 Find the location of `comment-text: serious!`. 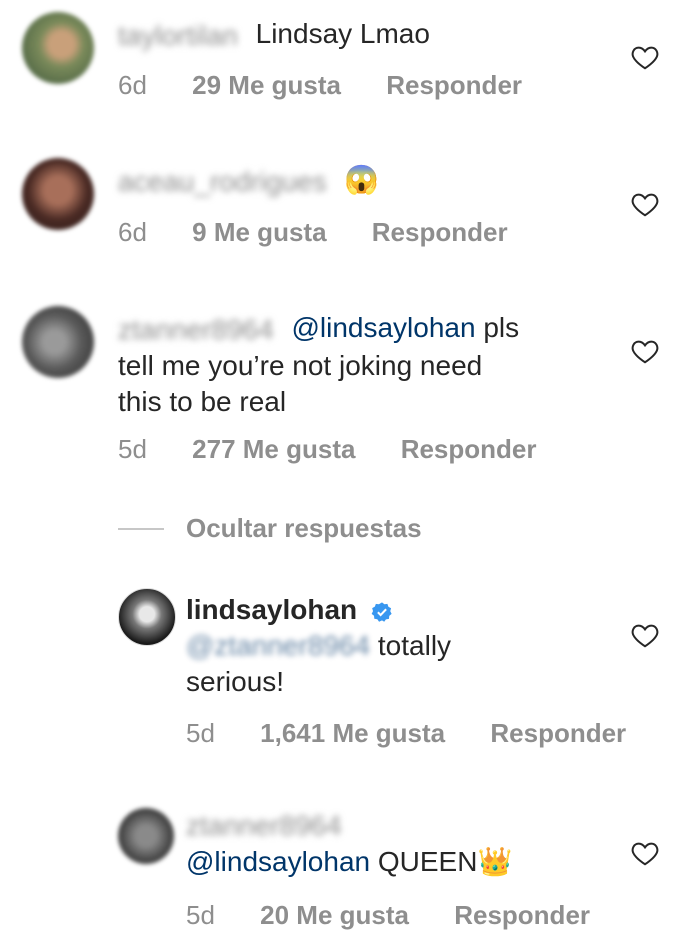

comment-text: serious! is located at coordinates (235, 681).